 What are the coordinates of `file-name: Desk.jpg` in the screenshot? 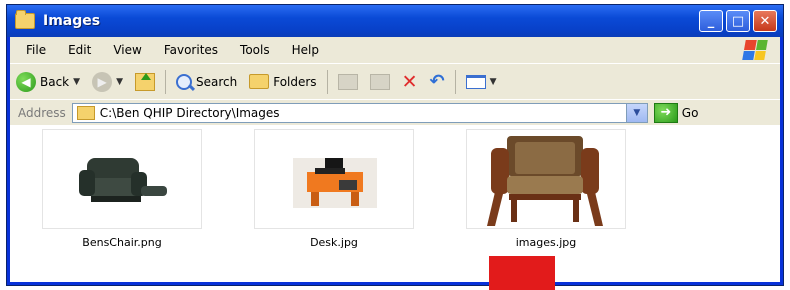 It's located at (334, 242).